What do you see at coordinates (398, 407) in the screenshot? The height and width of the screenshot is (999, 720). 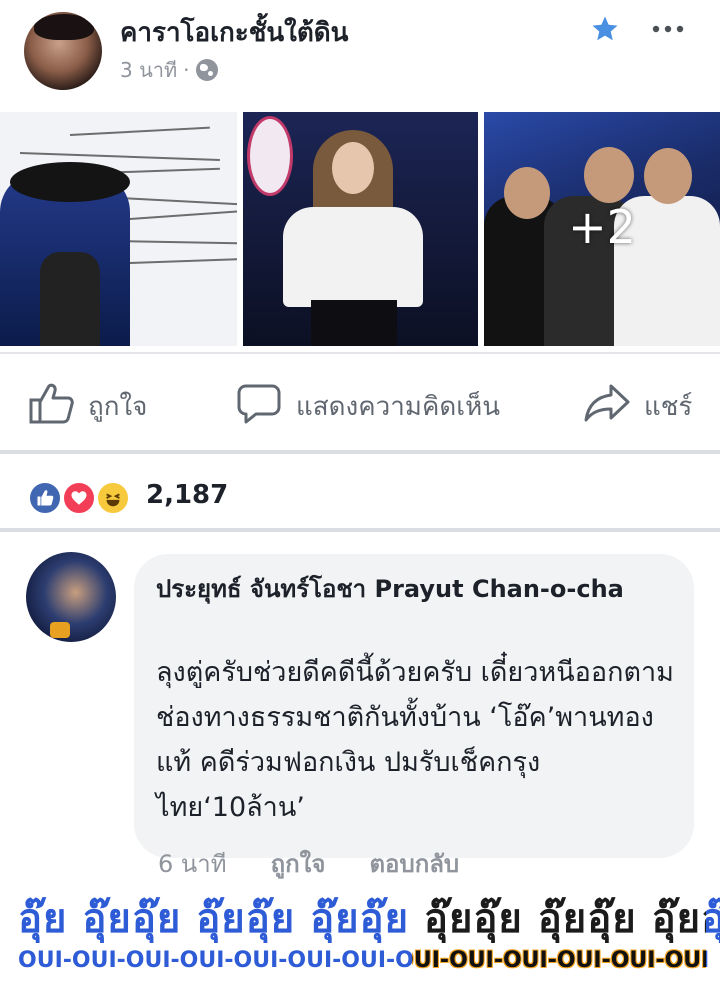 I see `comment-label: แสดงความคิดเห็น` at bounding box center [398, 407].